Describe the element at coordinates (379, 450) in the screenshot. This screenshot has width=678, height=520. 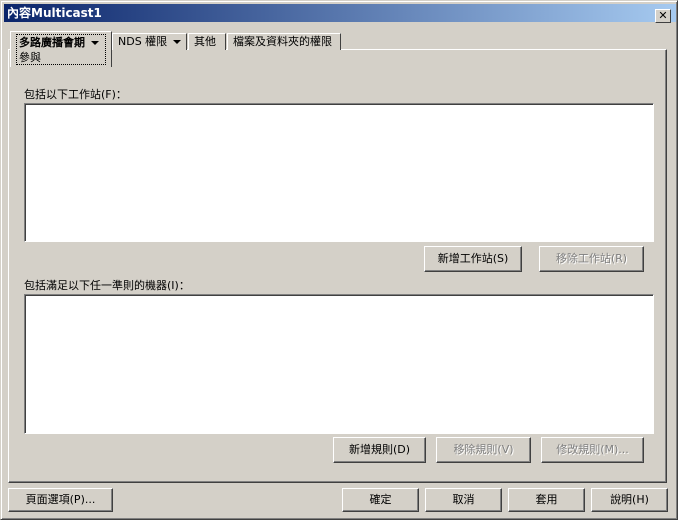
I see `add-rule-button: 新增規則(D)` at that location.